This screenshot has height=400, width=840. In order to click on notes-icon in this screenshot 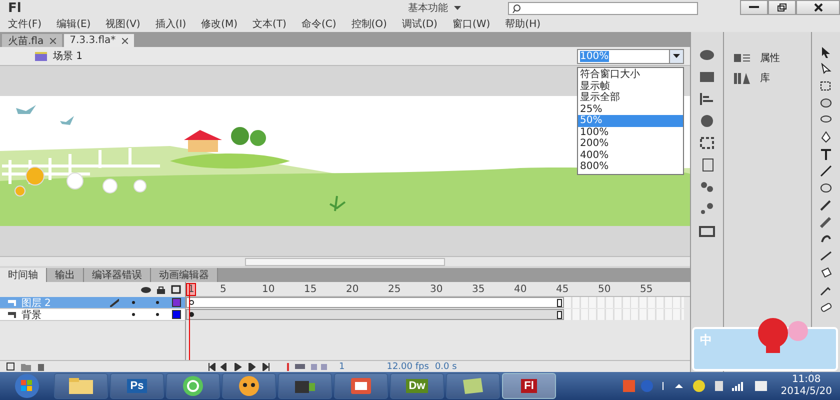, I will do `click(473, 386)`.